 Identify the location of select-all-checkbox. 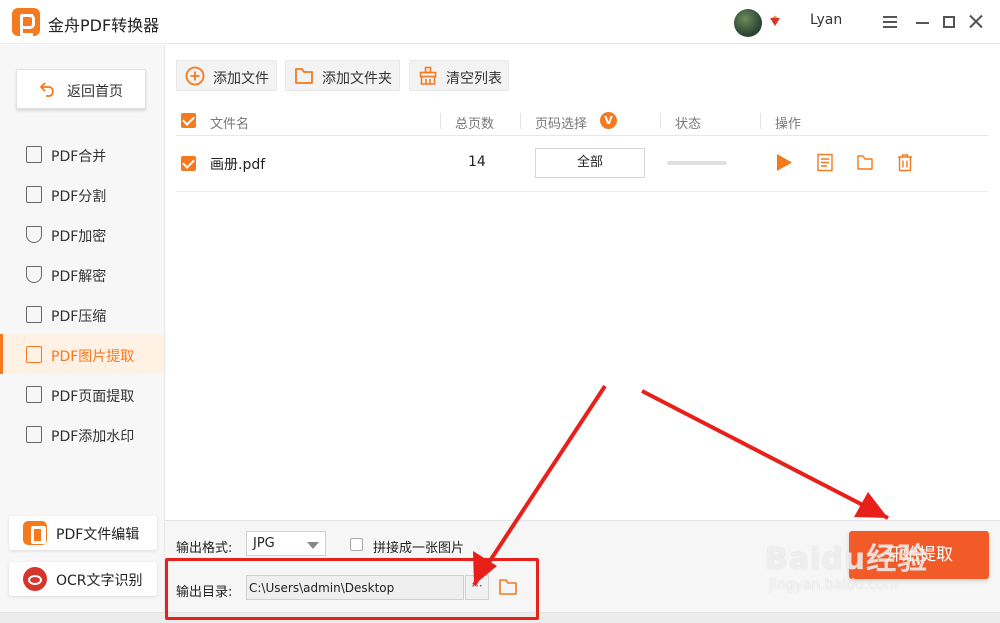
(188, 120).